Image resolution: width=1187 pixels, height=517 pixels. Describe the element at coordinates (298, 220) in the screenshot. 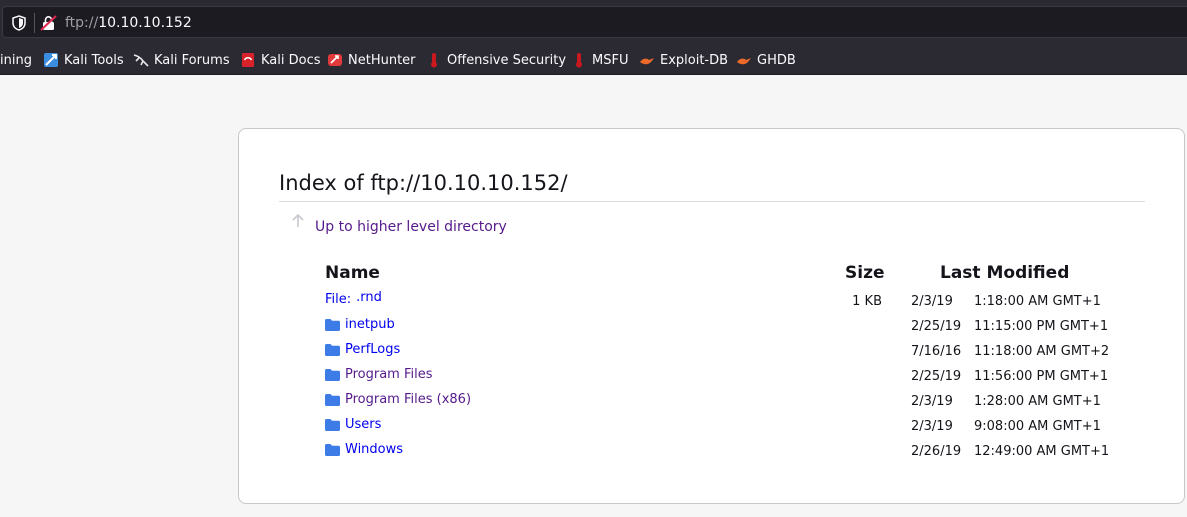

I see `up-arrow-icon` at that location.